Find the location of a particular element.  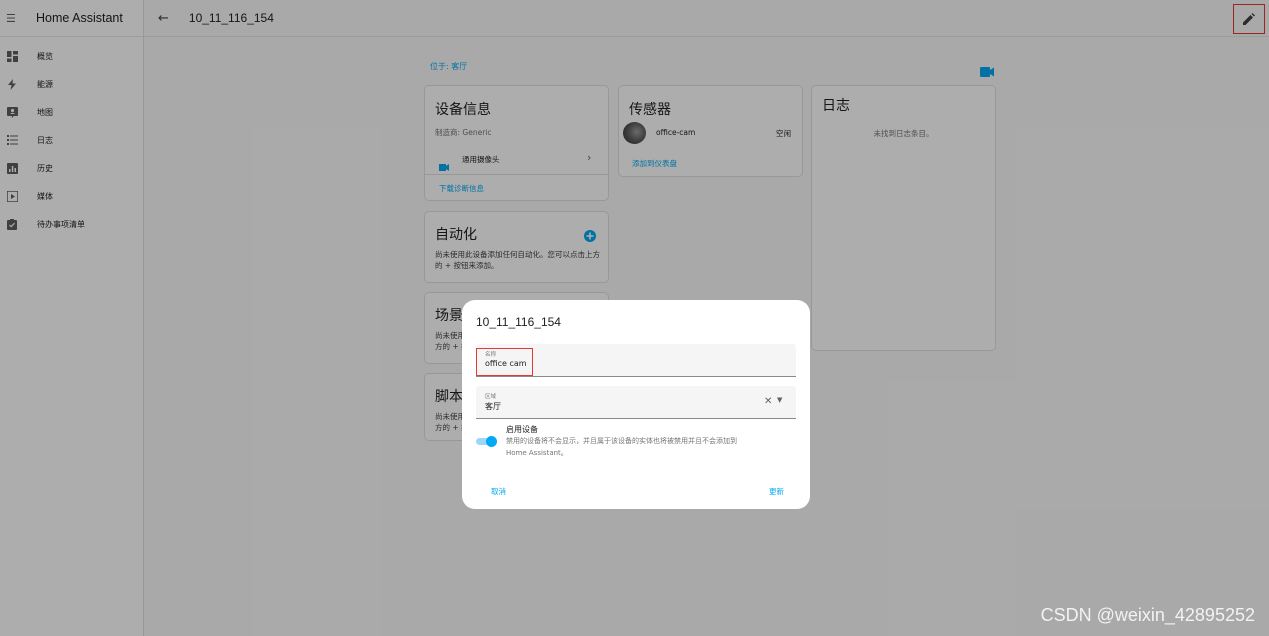

dropdown-arrow-icon: ▼ is located at coordinates (779, 400).